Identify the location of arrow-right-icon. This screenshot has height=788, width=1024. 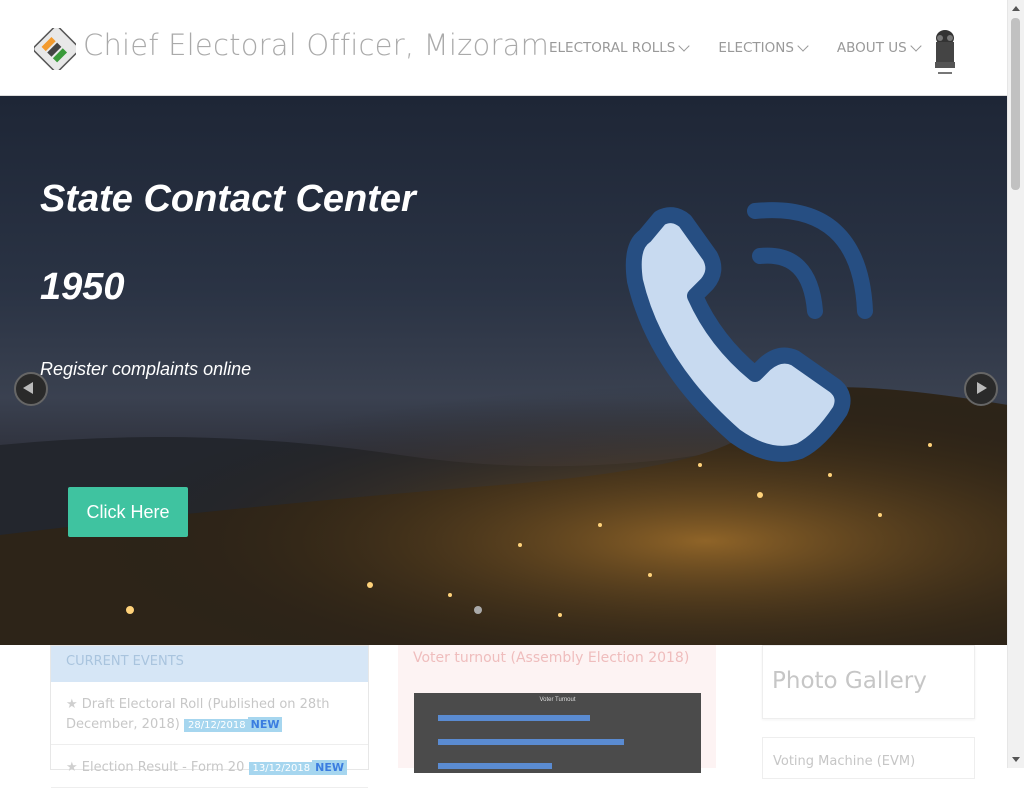
(982, 388).